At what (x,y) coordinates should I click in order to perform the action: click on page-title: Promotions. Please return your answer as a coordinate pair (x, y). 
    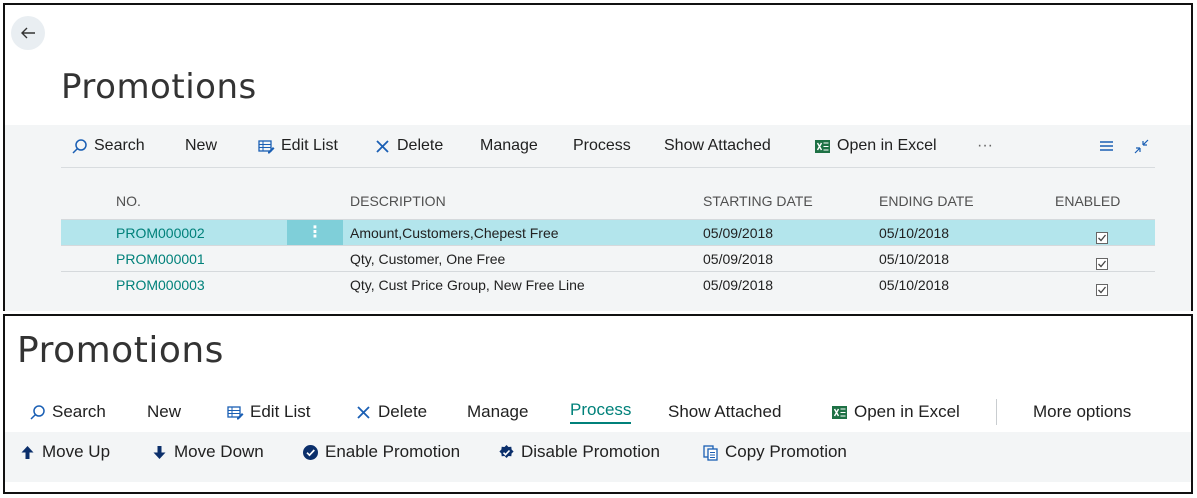
    Looking at the image, I should click on (120, 350).